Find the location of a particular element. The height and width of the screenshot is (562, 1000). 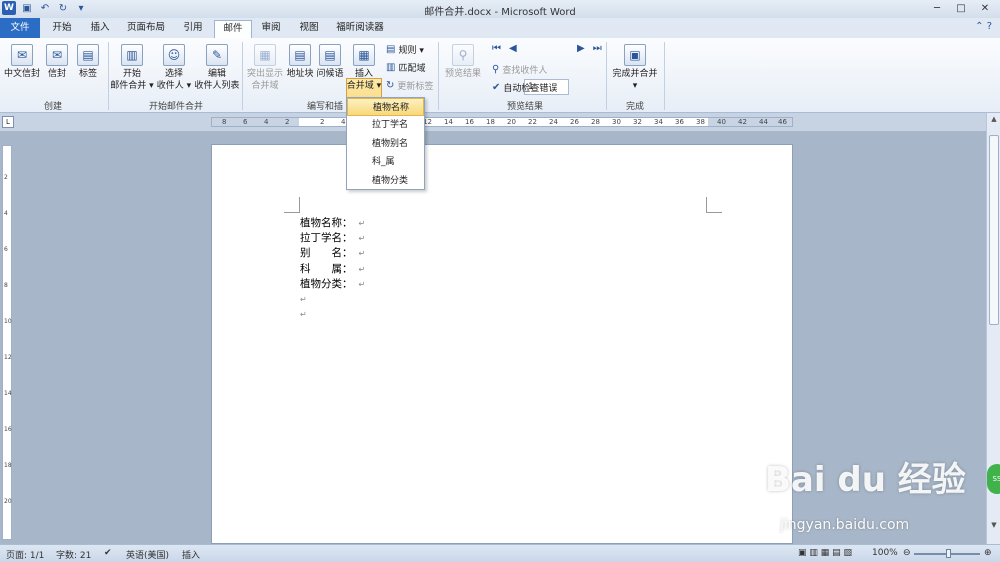

update-labels-button: ↻ 更新标签 is located at coordinates (409, 85).